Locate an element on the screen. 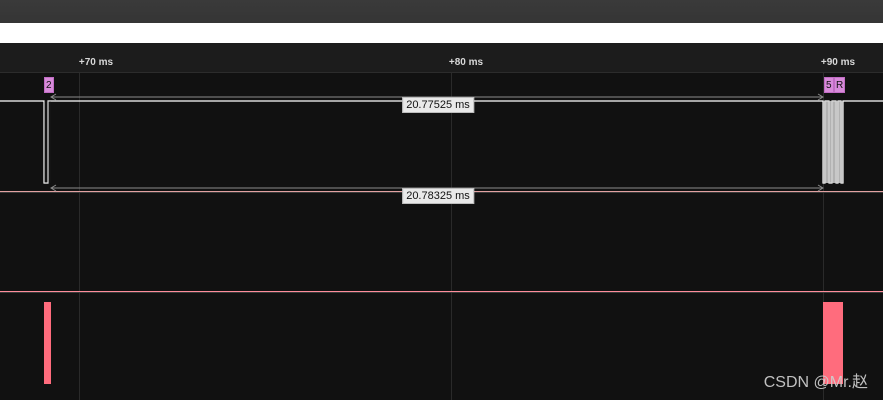 The image size is (883, 400). marker-5: 5 is located at coordinates (829, 85).